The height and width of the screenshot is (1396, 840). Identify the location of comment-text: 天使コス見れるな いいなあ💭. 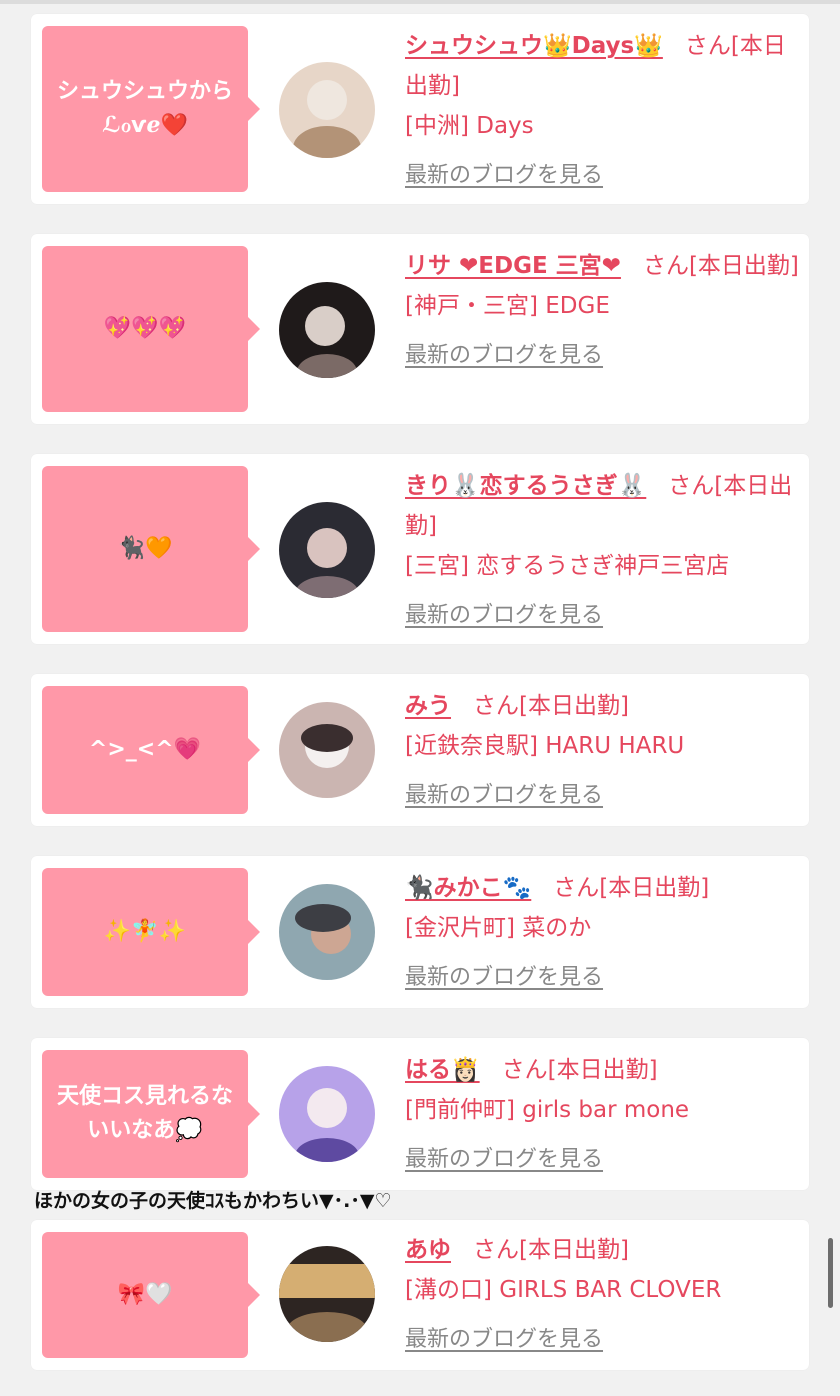
(144, 1113).